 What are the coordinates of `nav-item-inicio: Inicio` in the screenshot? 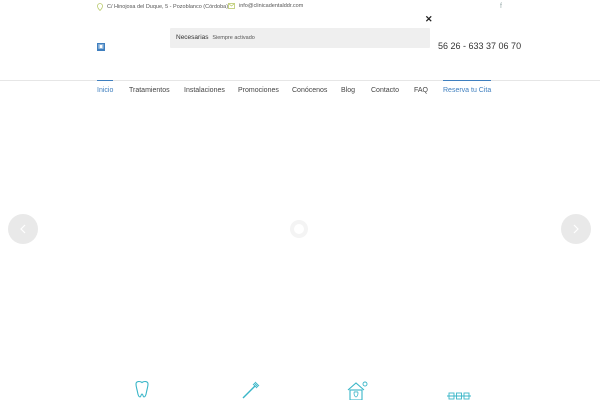 It's located at (105, 87).